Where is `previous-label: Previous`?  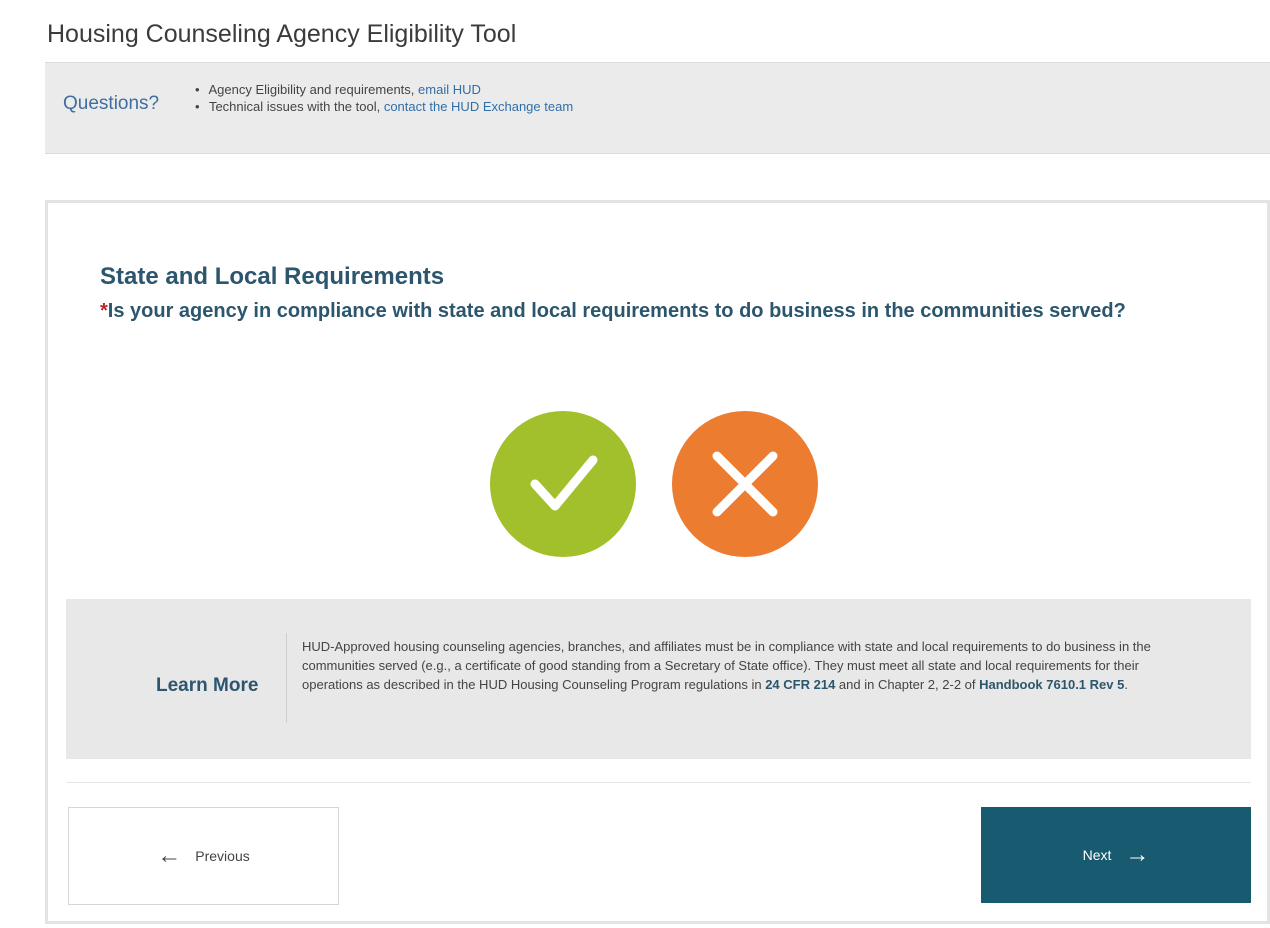 previous-label: Previous is located at coordinates (222, 856).